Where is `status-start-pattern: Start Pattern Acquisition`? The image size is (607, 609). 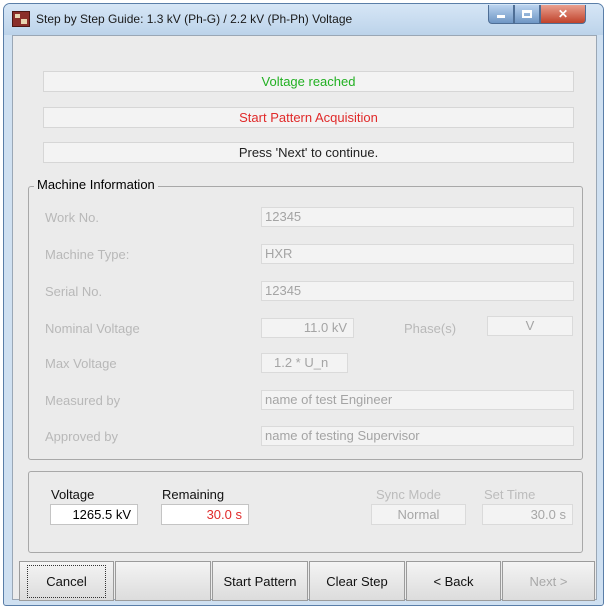 status-start-pattern: Start Pattern Acquisition is located at coordinates (308, 117).